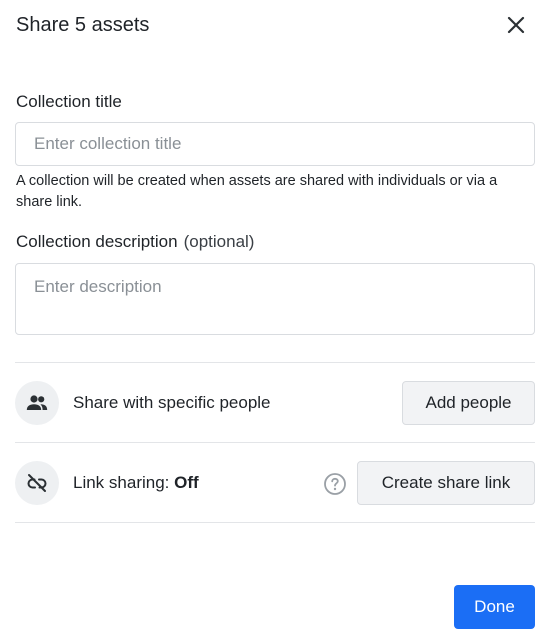 The image size is (549, 642). I want to click on optional-label: (optional), so click(219, 241).